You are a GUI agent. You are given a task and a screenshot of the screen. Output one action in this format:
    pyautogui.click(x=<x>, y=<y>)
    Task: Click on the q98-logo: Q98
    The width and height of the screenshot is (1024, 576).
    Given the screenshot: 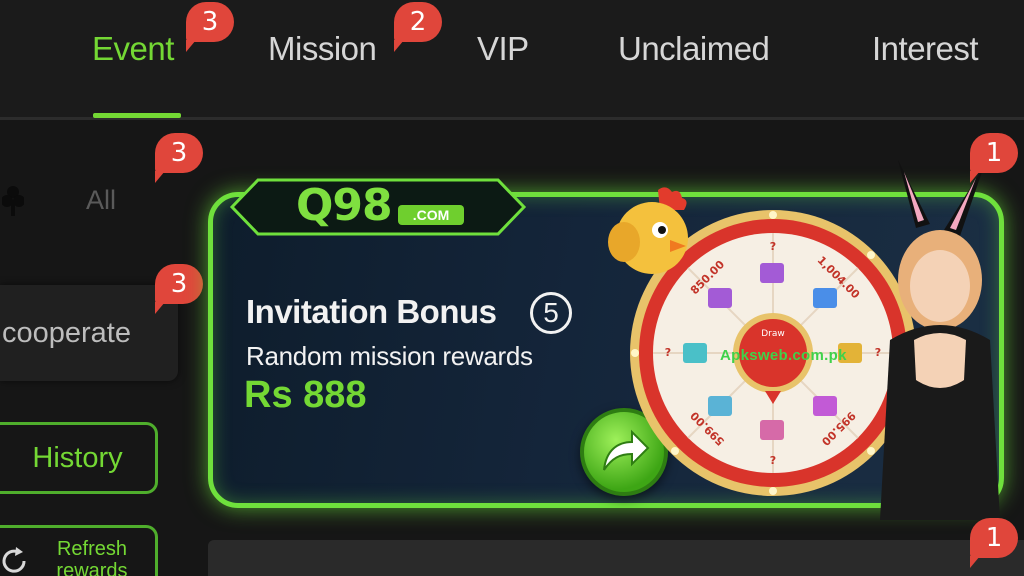 What is the action you would take?
    pyautogui.click(x=344, y=205)
    